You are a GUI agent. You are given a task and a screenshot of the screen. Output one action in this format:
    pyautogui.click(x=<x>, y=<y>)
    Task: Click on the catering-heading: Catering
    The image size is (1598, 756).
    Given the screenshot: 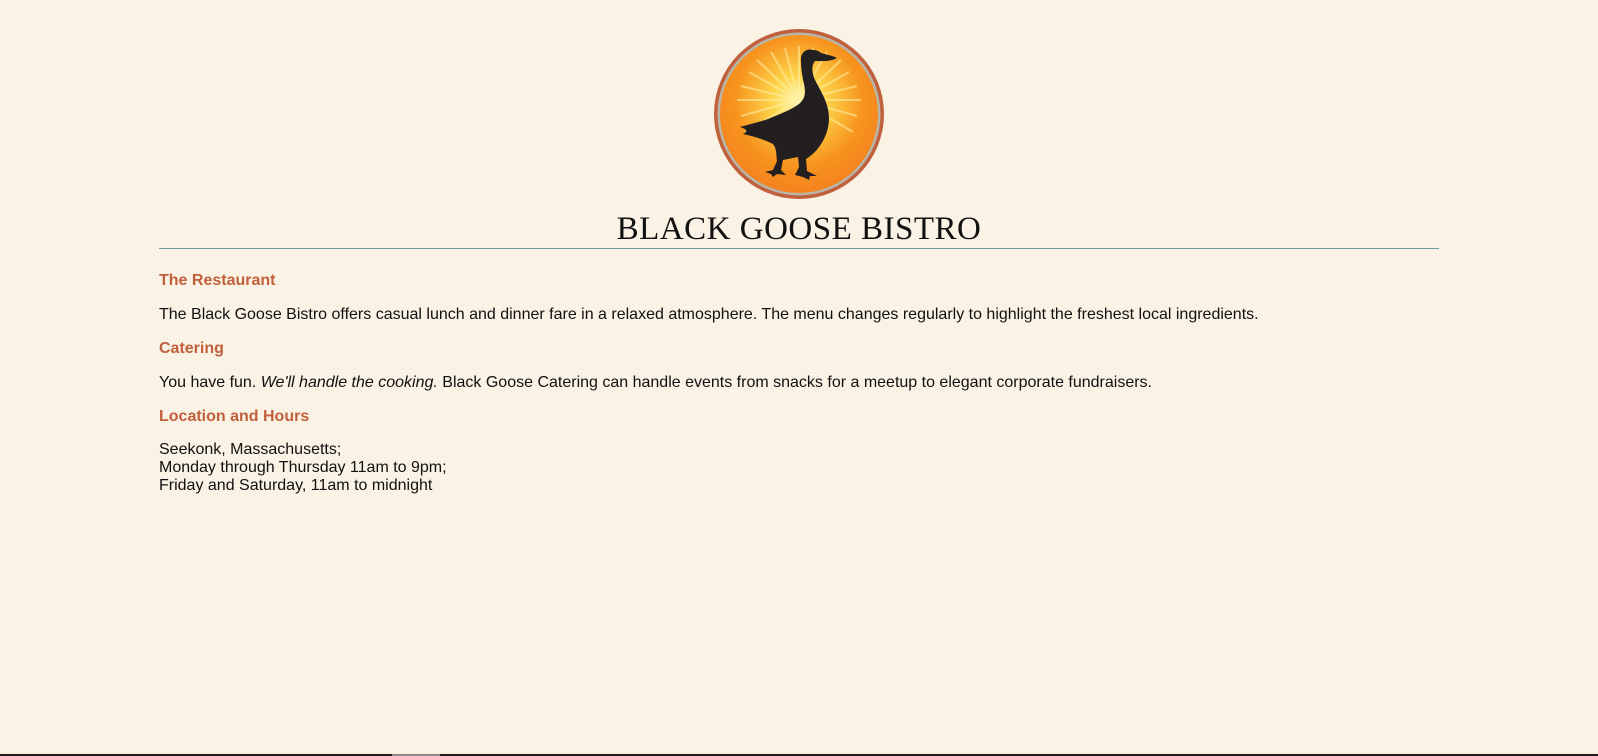 What is the action you would take?
    pyautogui.click(x=191, y=348)
    